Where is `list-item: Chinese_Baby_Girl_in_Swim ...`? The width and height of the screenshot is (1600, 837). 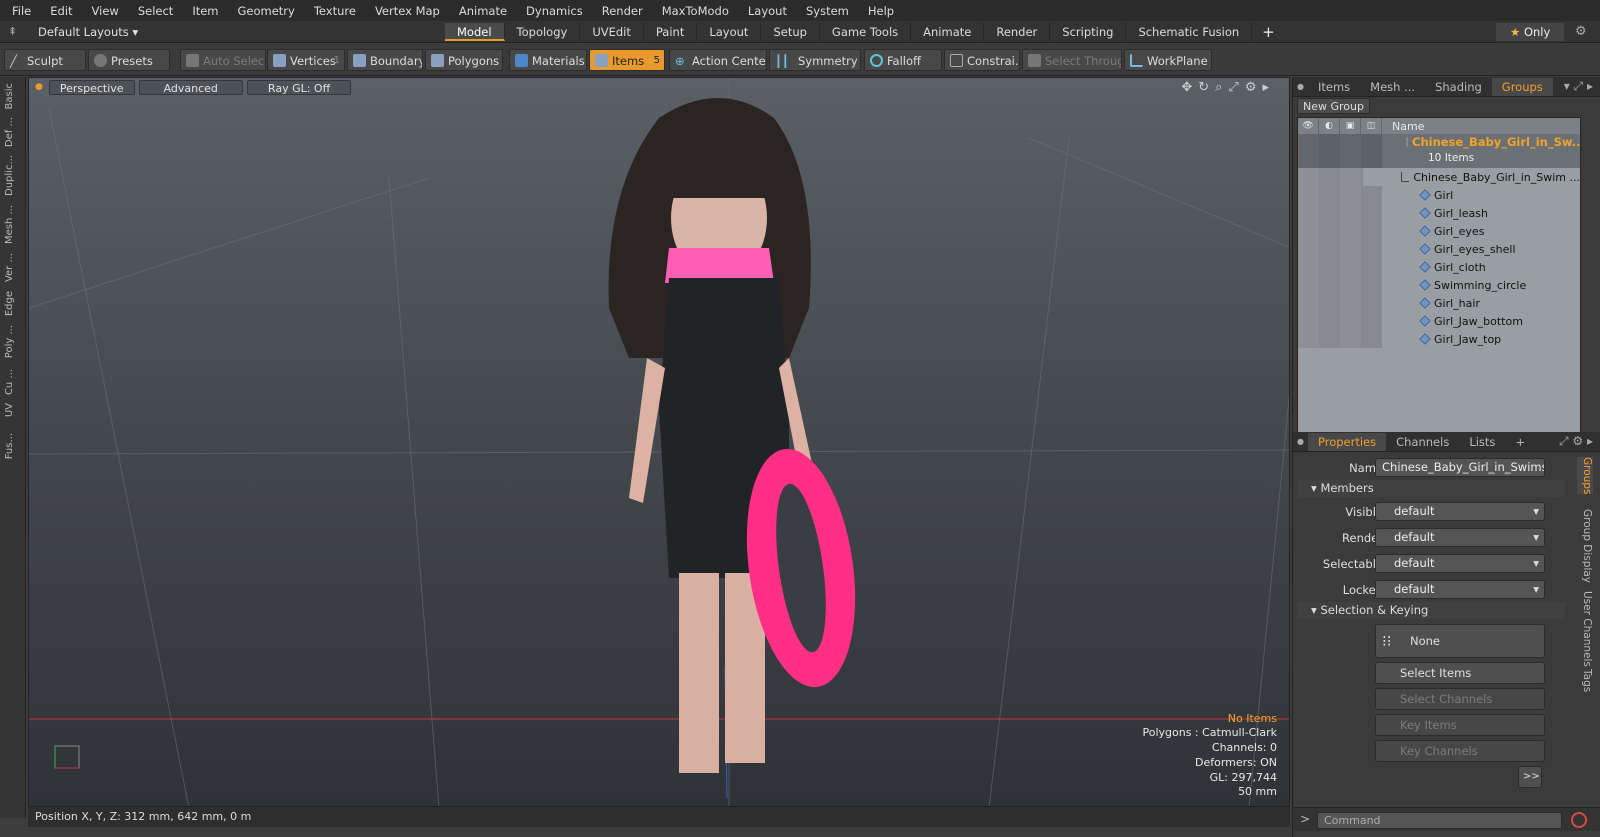
list-item: Chinese_Baby_Girl_in_Swim ... is located at coordinates (1439, 177).